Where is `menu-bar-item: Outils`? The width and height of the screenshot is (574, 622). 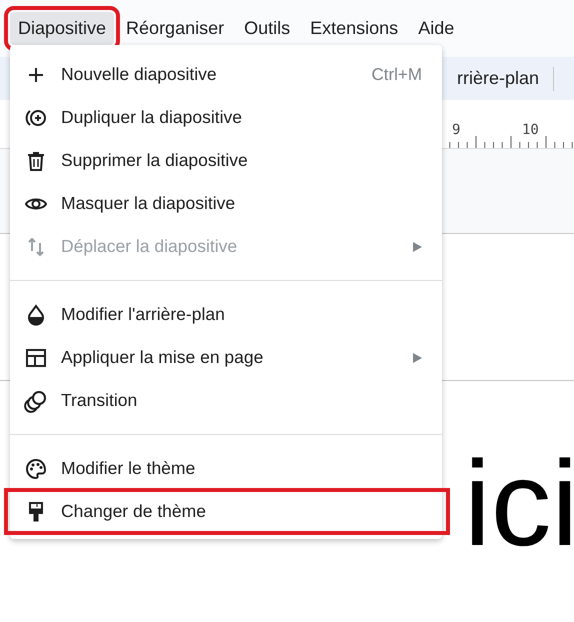
menu-bar-item: Outils is located at coordinates (267, 28).